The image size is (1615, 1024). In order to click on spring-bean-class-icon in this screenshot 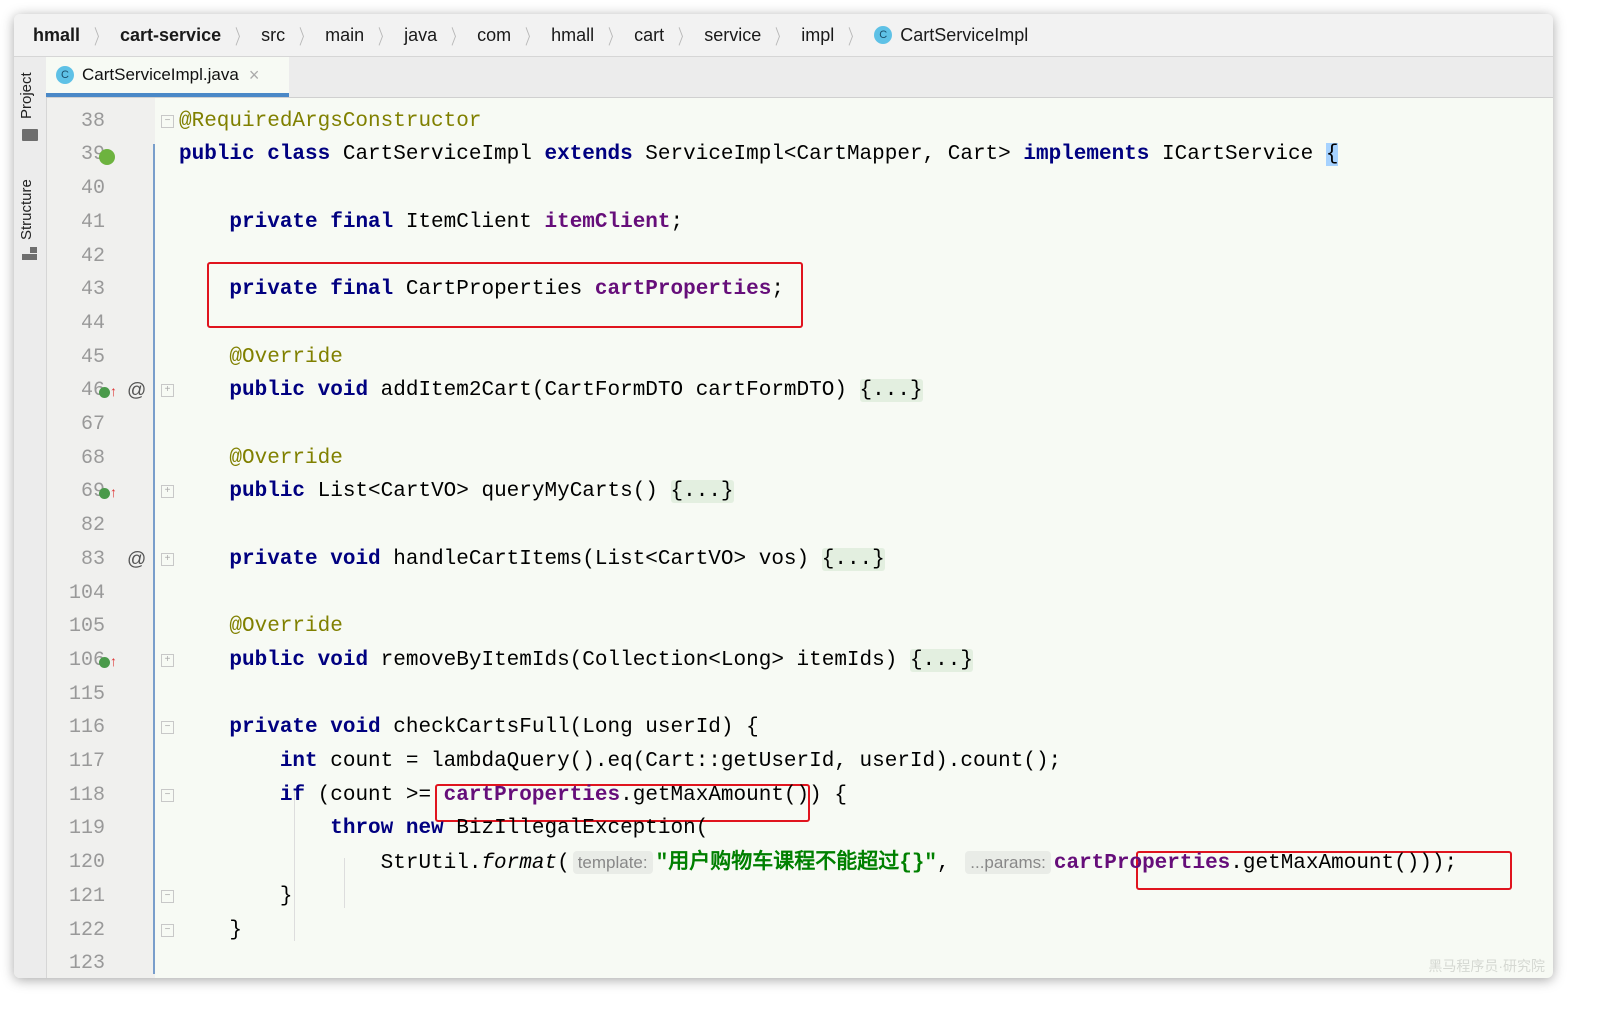, I will do `click(107, 155)`.